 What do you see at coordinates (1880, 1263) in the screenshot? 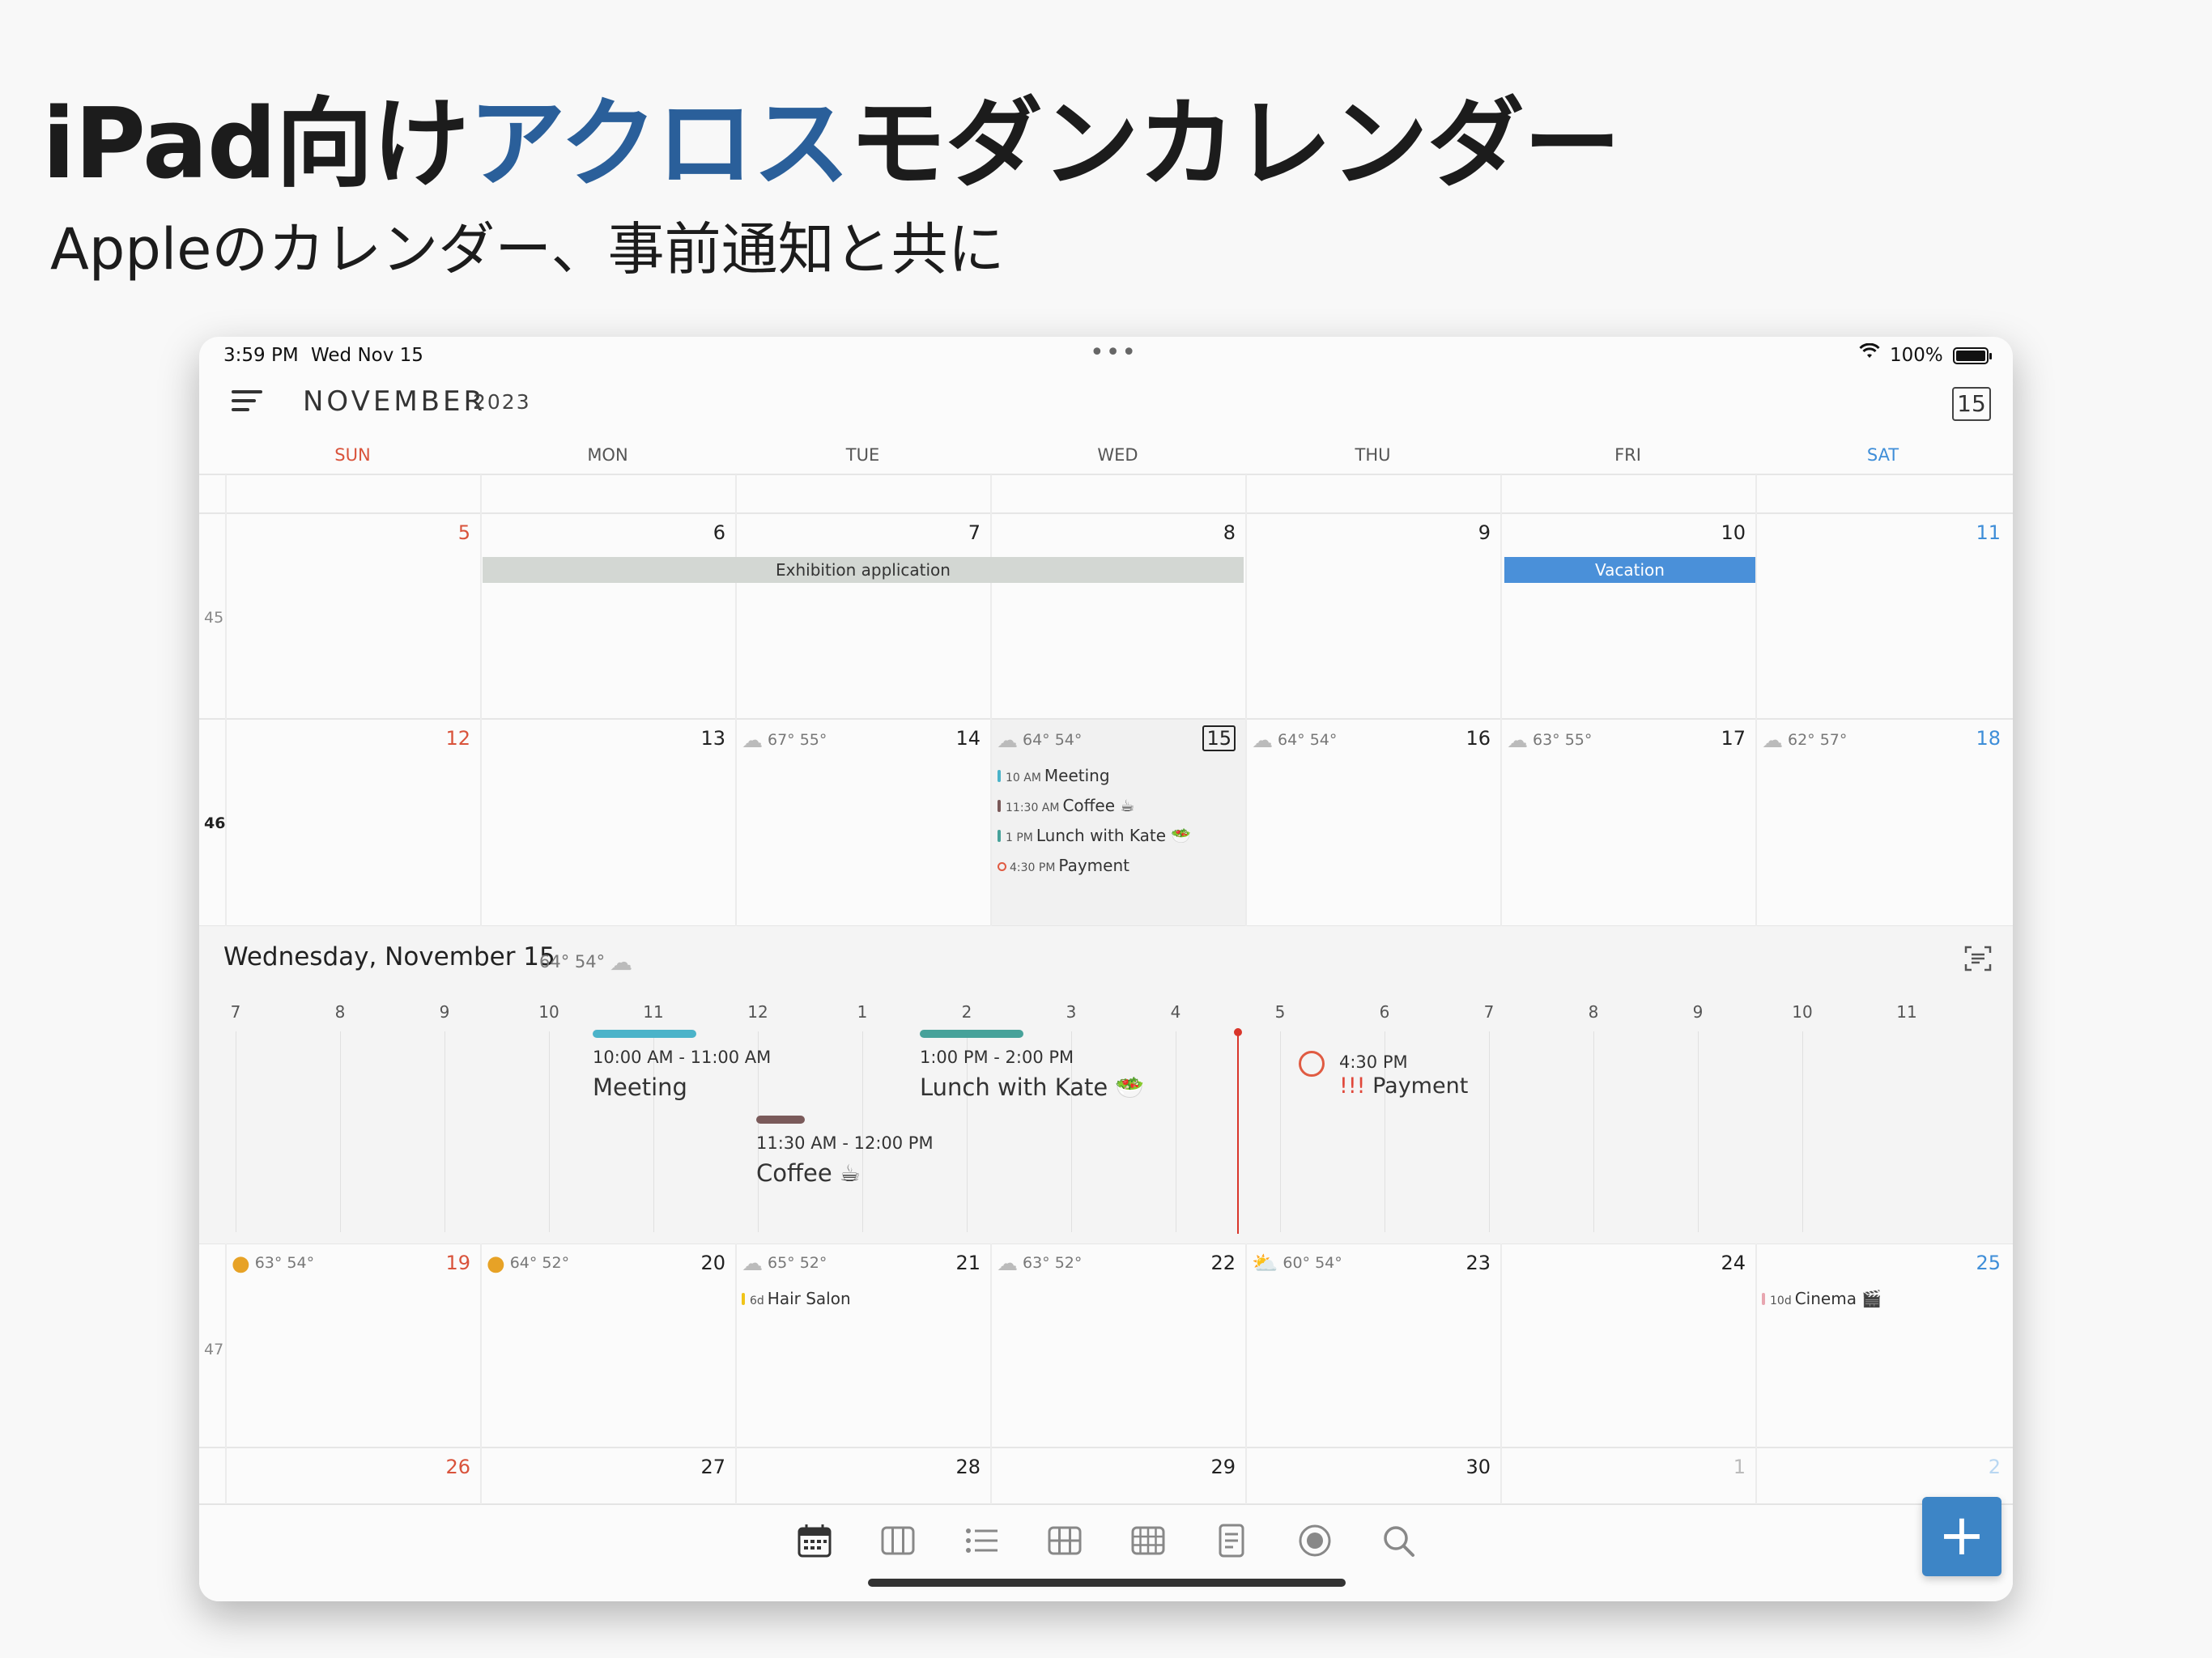
I see `day-cell: 25` at bounding box center [1880, 1263].